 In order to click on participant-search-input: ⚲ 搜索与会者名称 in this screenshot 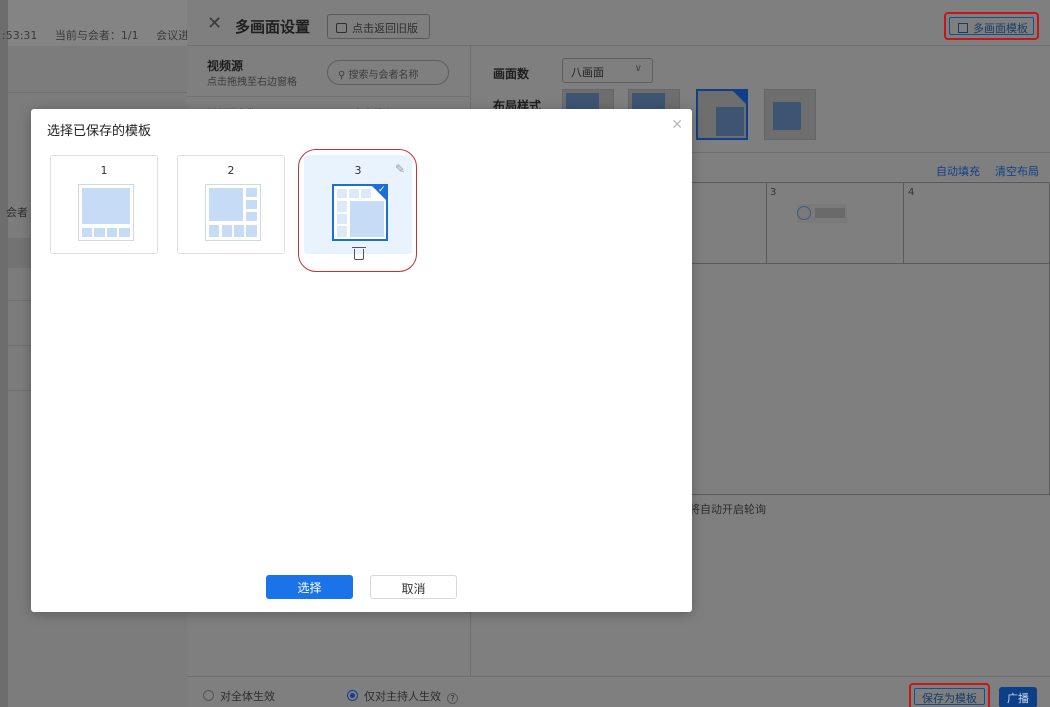, I will do `click(388, 72)`.